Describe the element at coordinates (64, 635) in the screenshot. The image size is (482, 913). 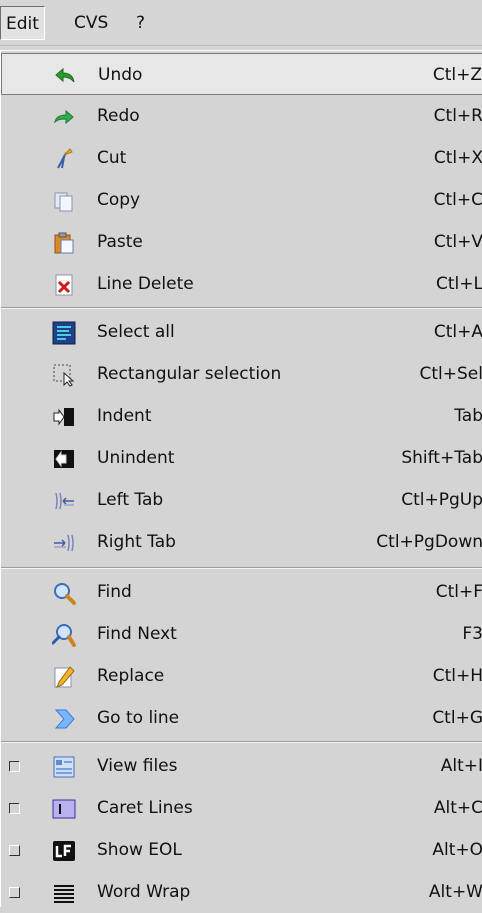
I see `magnifier-next-icon` at that location.